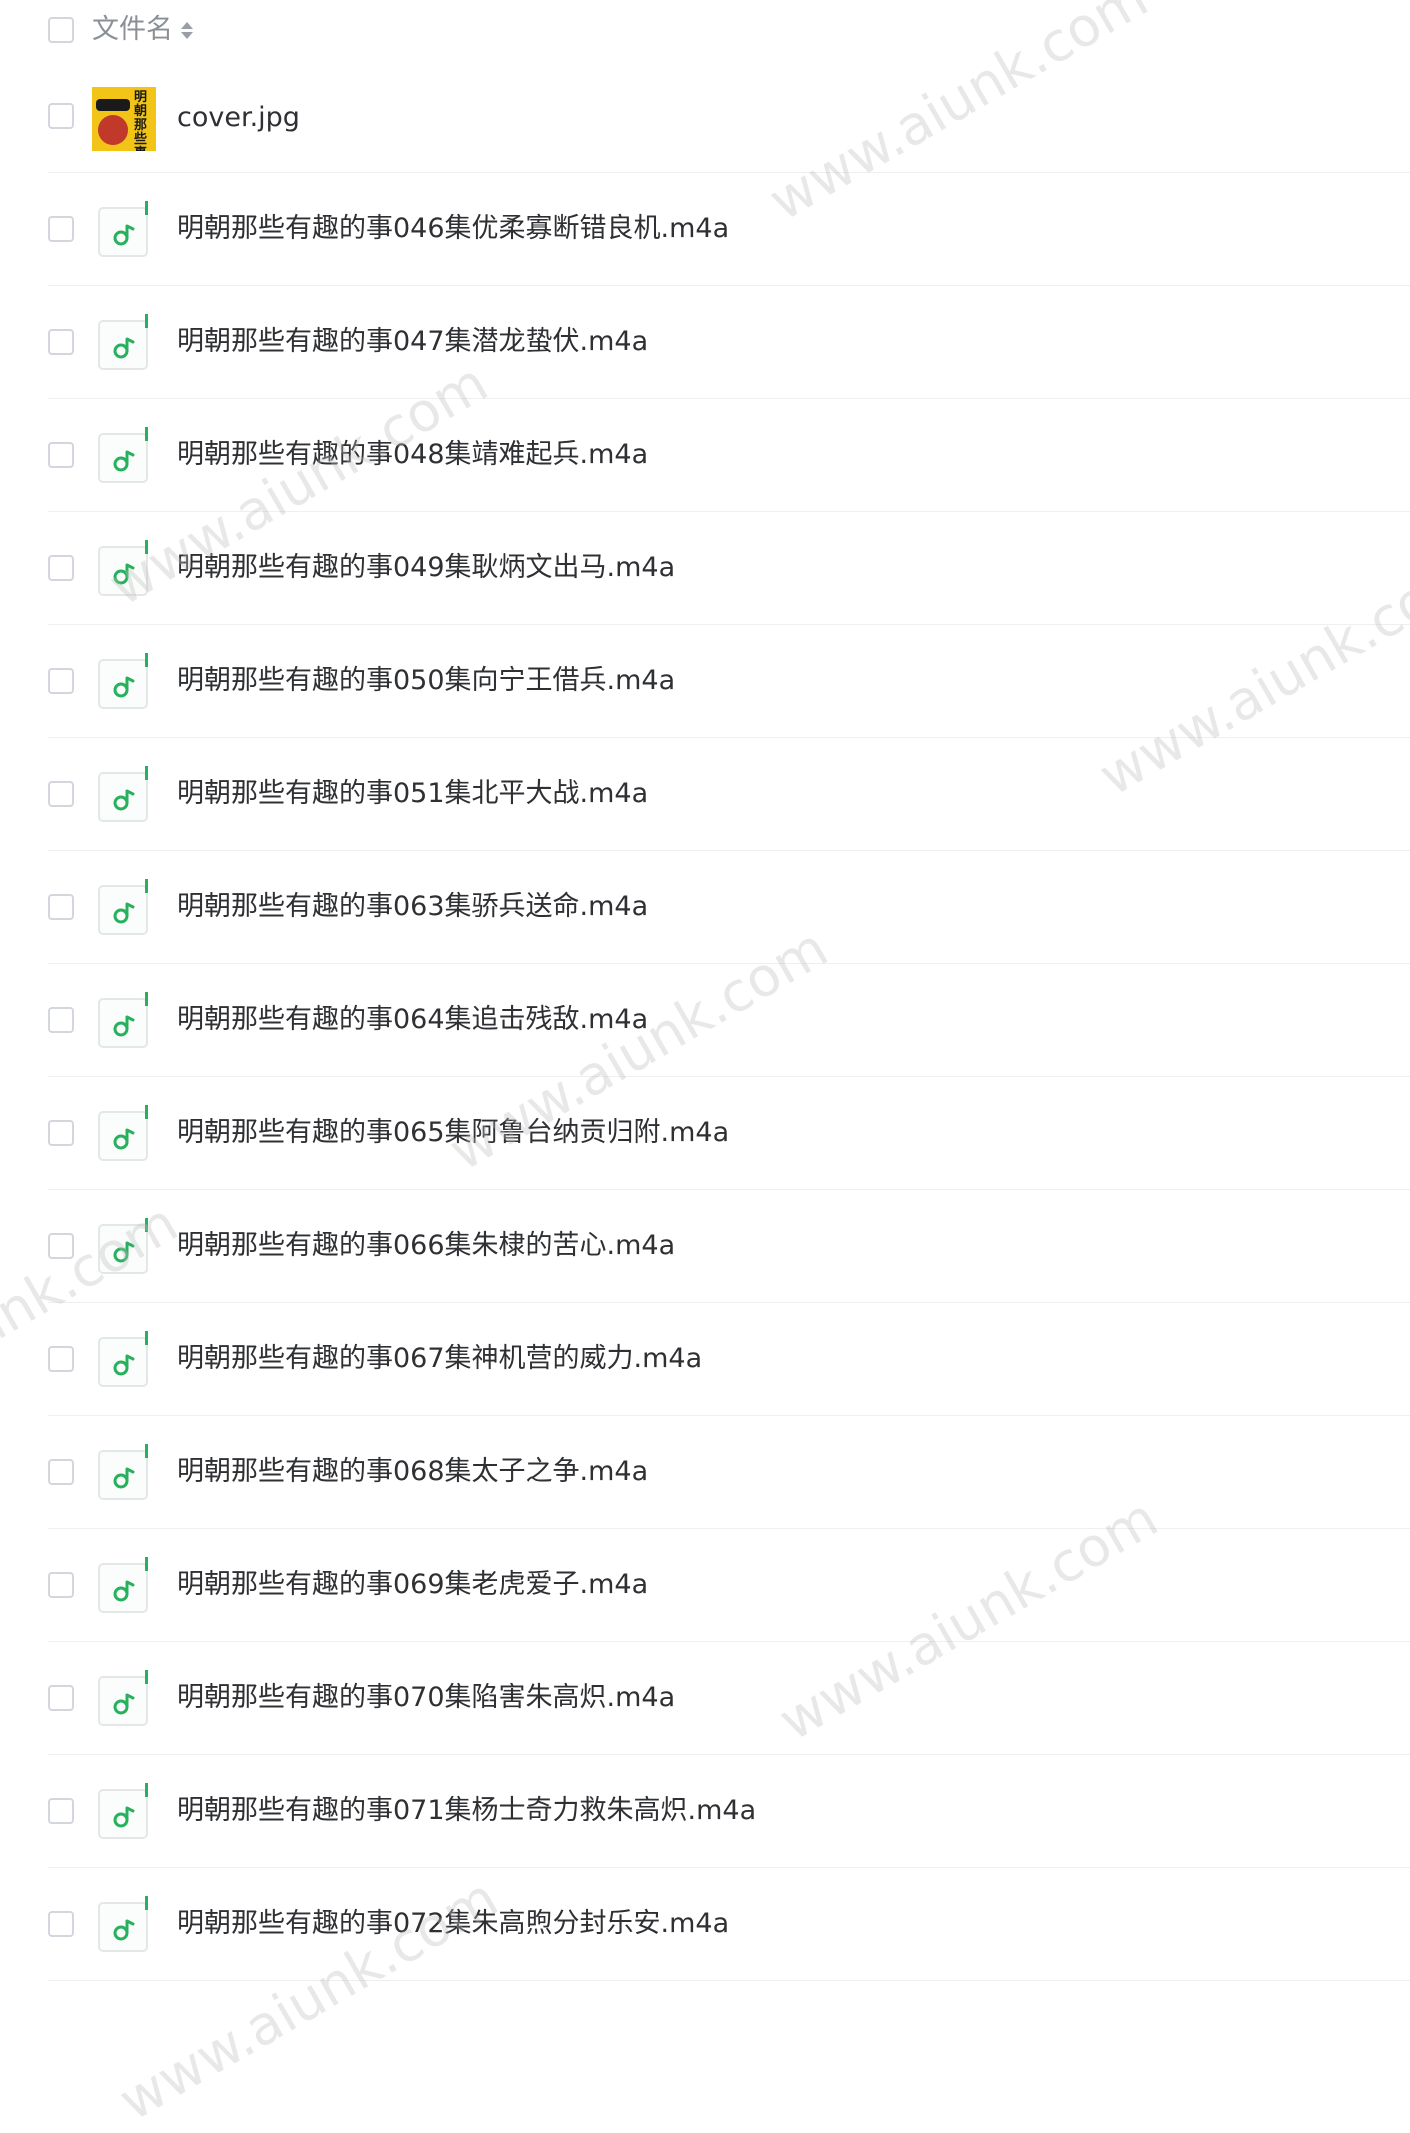 The height and width of the screenshot is (2133, 1410). Describe the element at coordinates (412, 1020) in the screenshot. I see `file-name: 明朝那些有趣的事064集追击残敌.m4a` at that location.